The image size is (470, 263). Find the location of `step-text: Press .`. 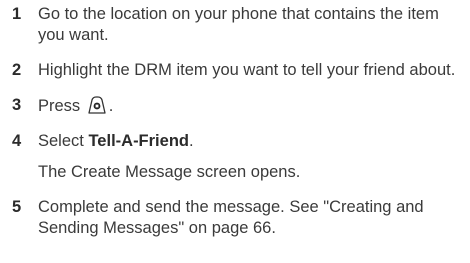

step-text: Press . is located at coordinates (251, 106).